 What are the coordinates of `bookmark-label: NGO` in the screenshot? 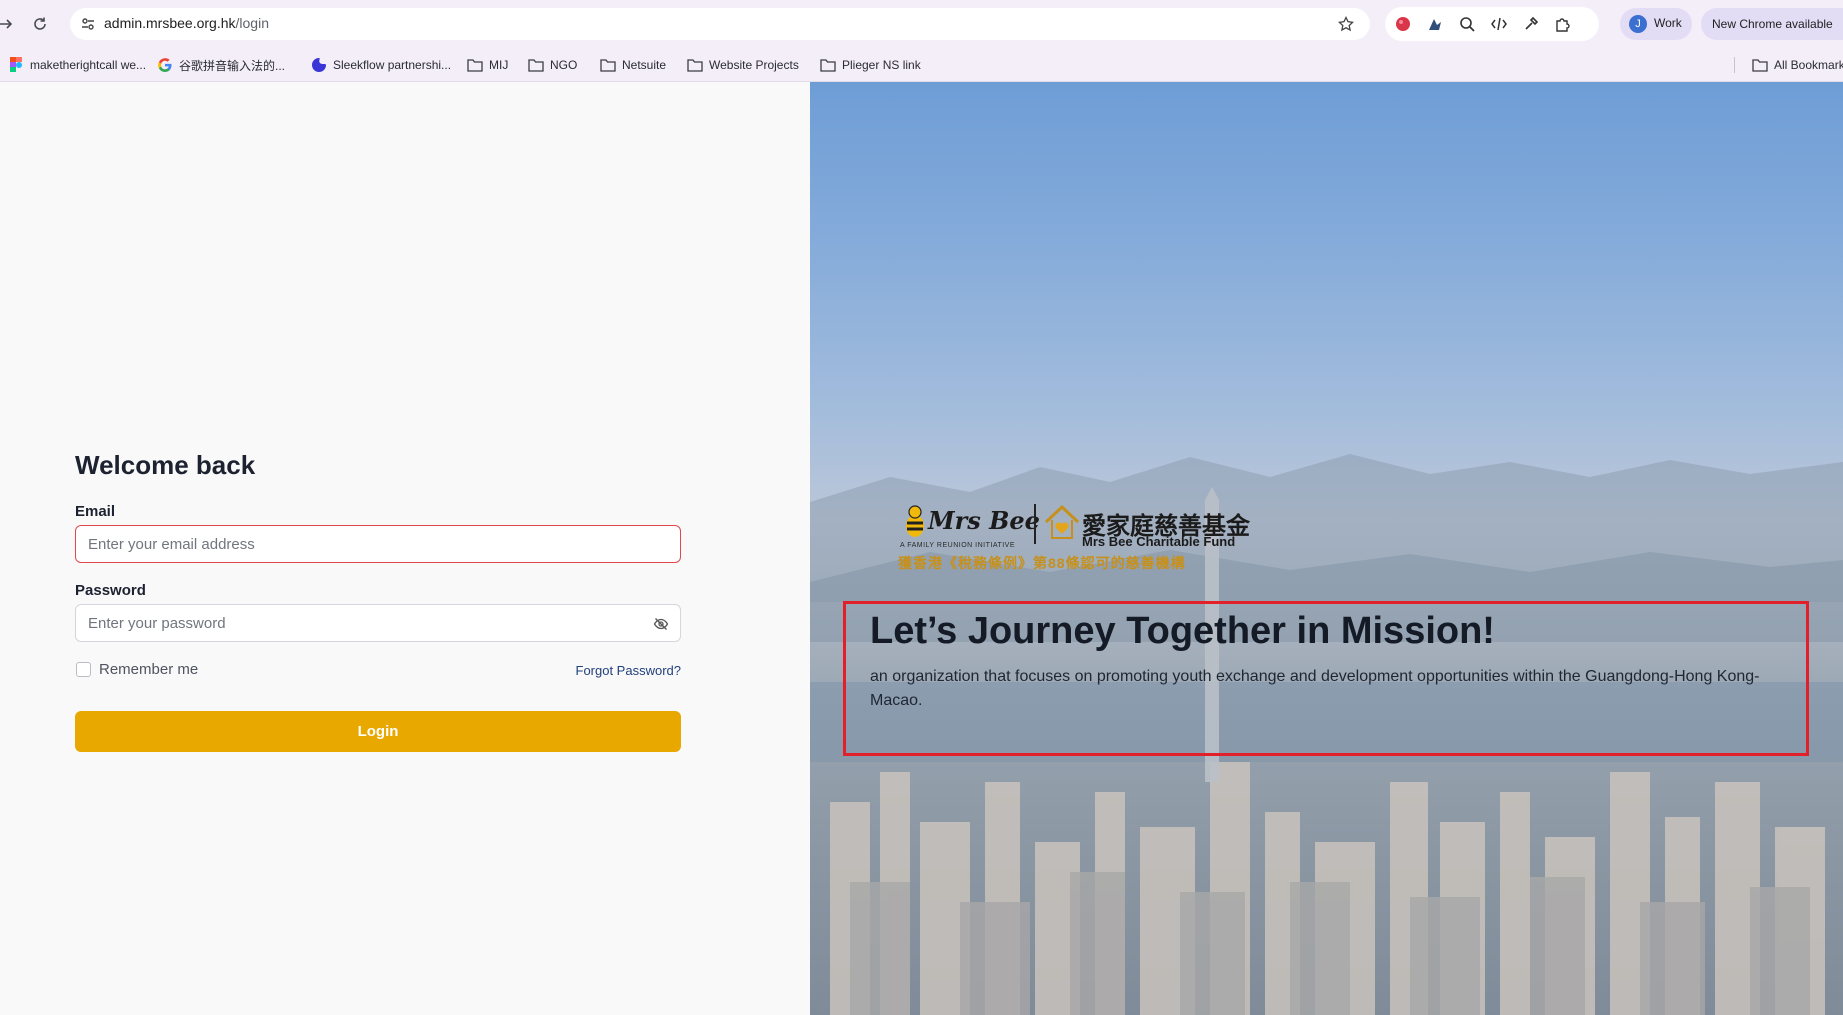 It's located at (564, 65).